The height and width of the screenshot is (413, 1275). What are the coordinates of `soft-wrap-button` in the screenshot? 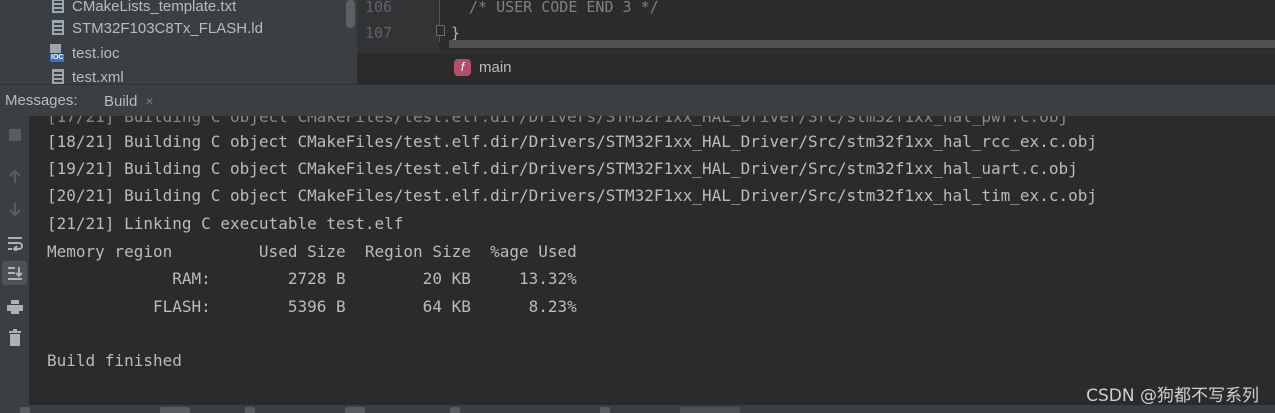 It's located at (14, 243).